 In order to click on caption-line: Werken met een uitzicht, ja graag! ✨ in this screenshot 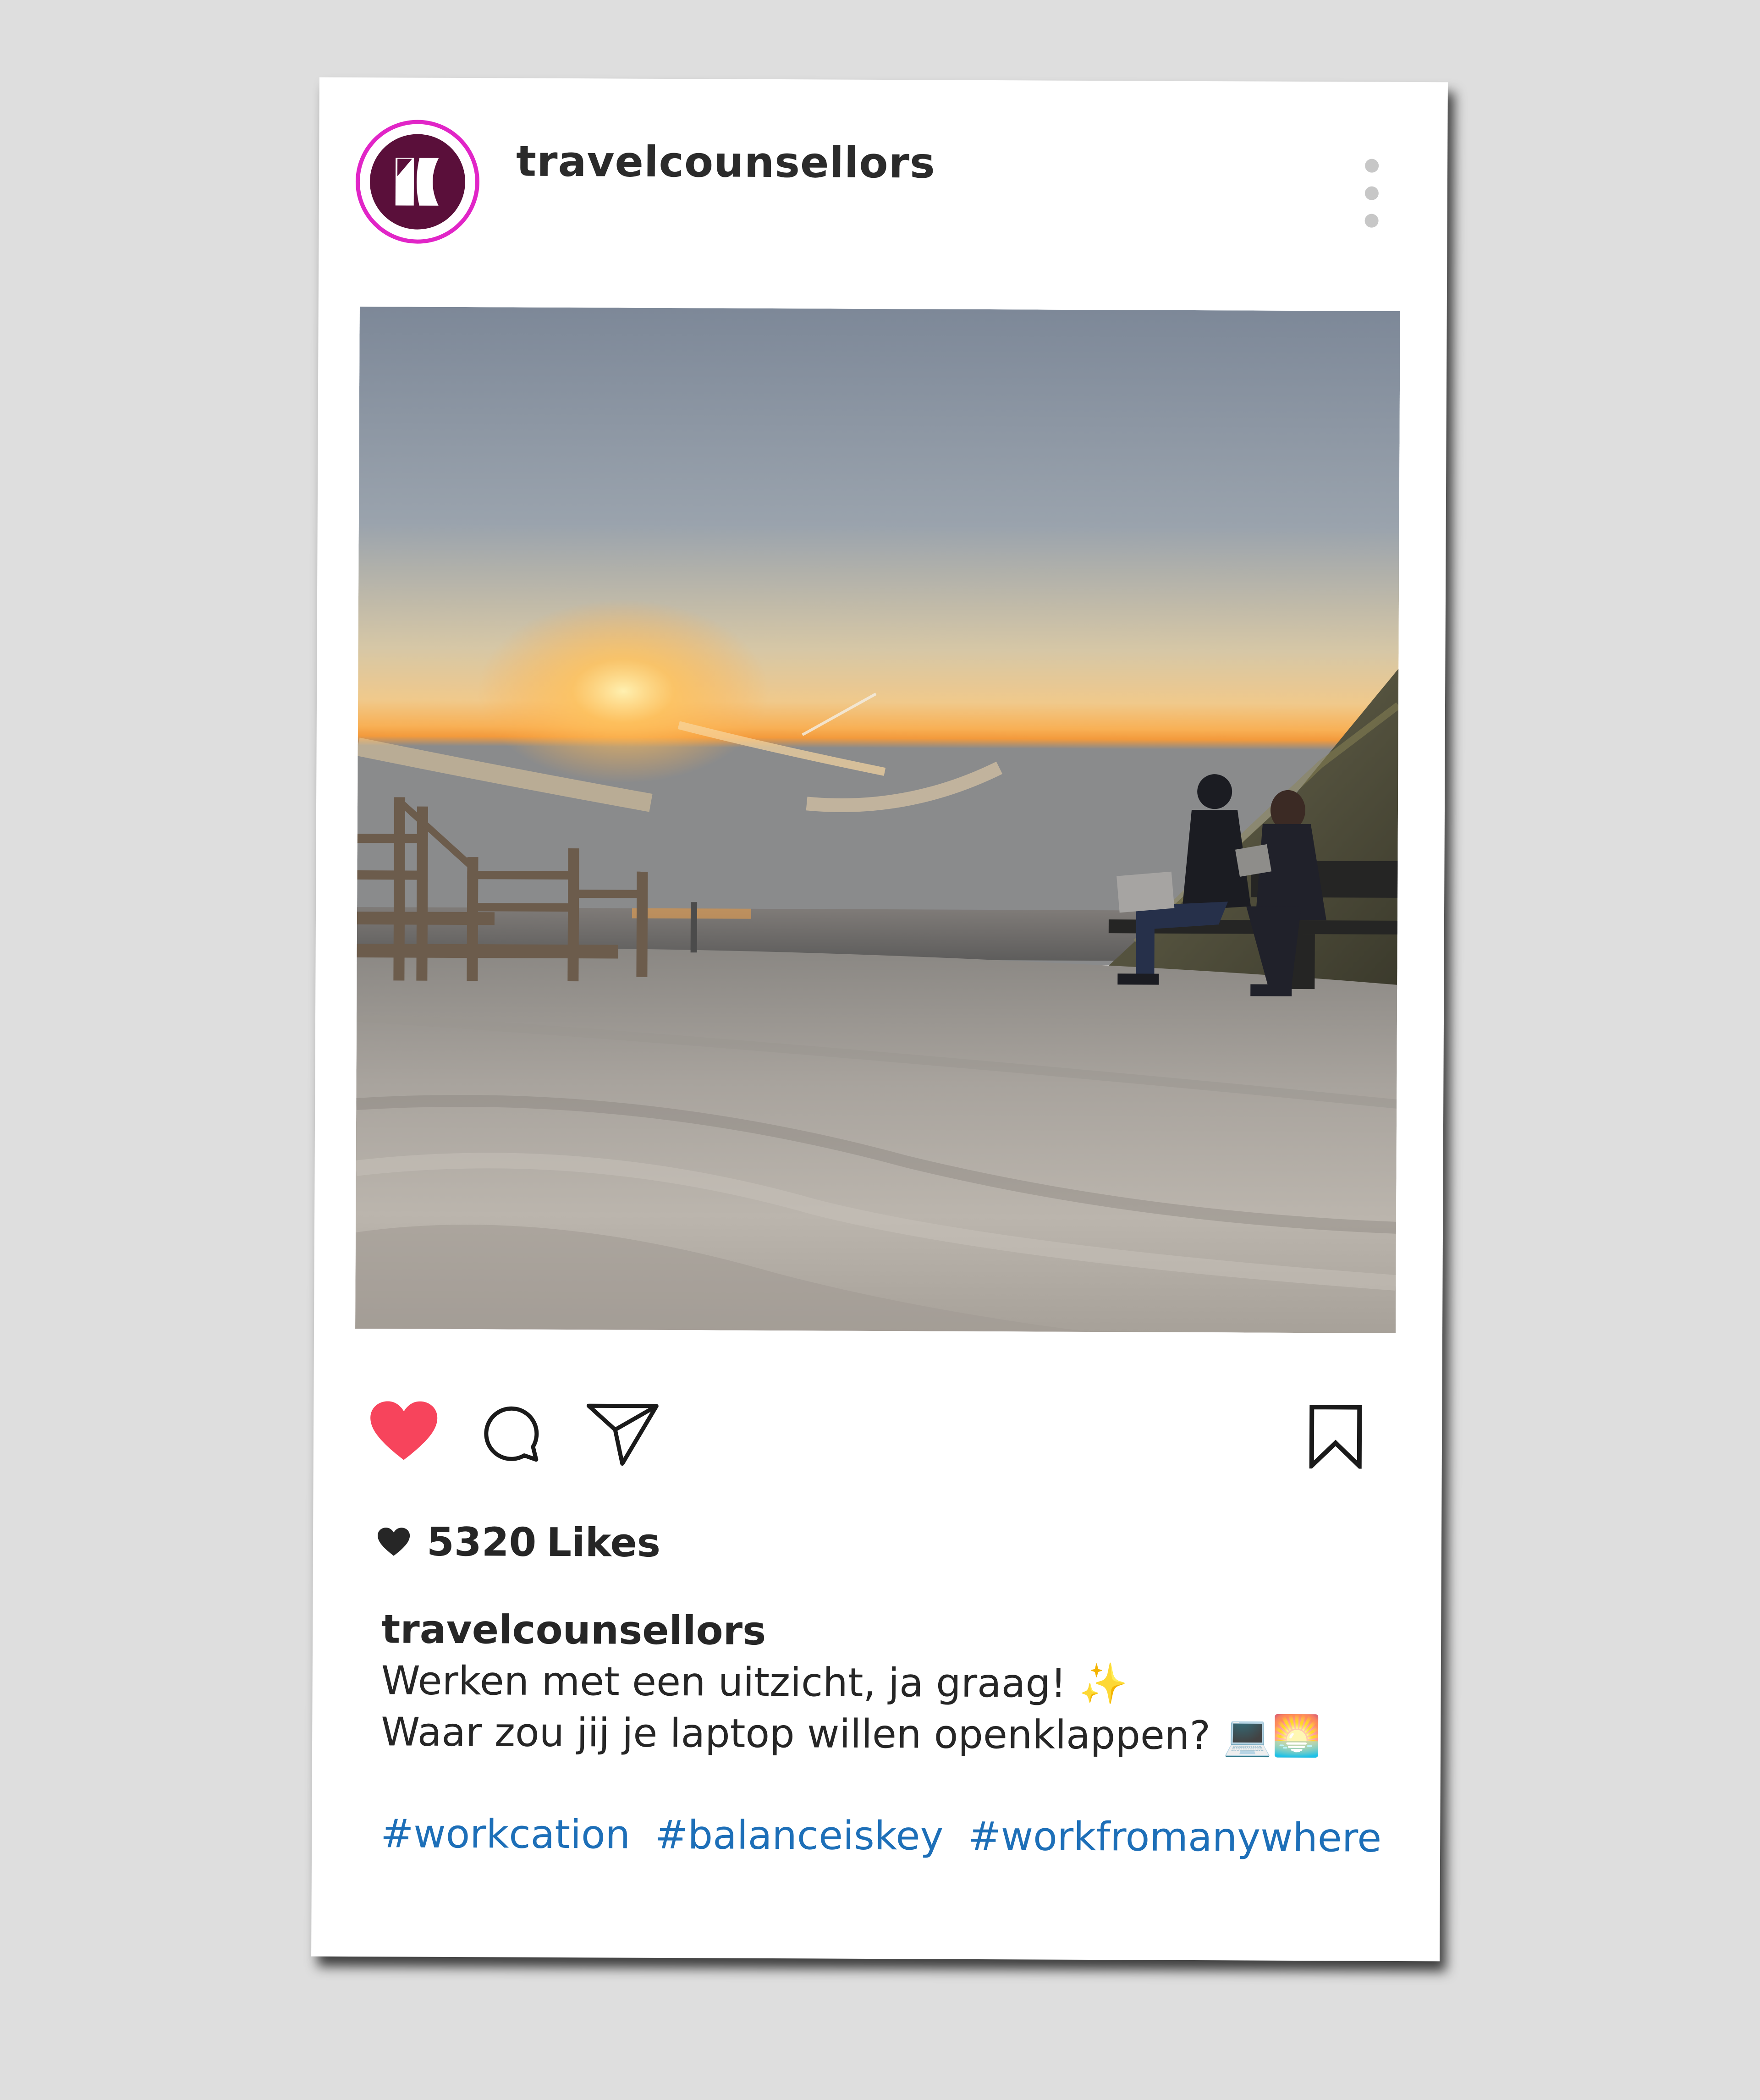, I will do `click(754, 1682)`.